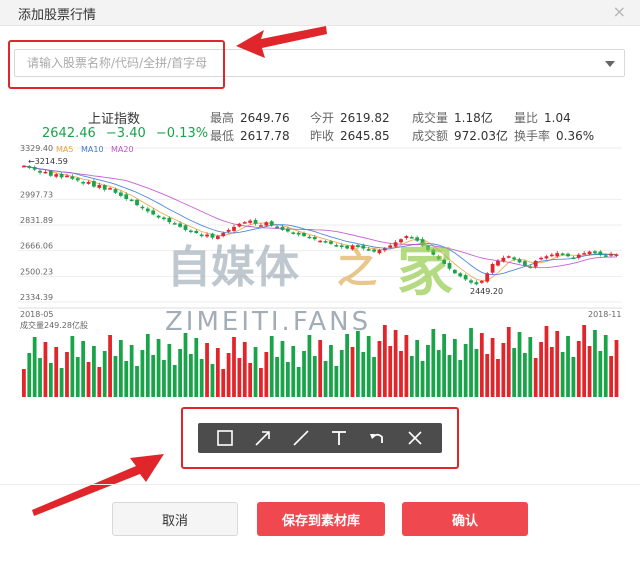 The image size is (640, 567). Describe the element at coordinates (377, 438) in the screenshot. I see `undo-icon` at that location.